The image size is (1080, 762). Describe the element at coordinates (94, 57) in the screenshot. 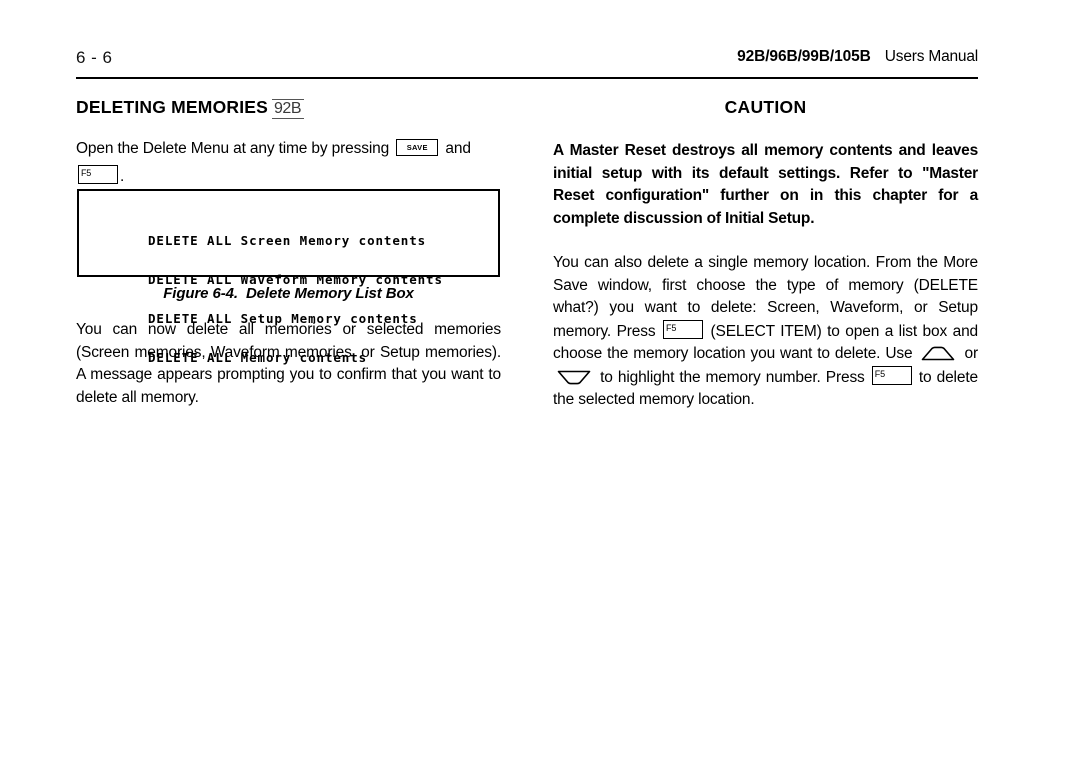

I see `page-number: 6 - 6` at that location.